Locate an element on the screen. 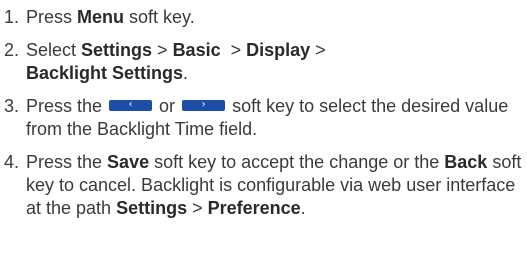 The image size is (527, 260). step-number: 1. is located at coordinates (12, 17).